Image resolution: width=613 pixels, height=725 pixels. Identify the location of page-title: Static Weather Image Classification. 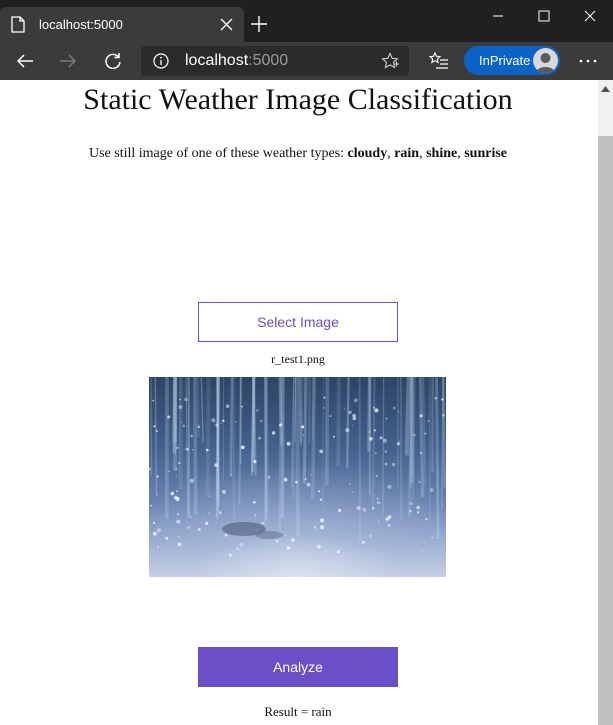
(298, 99).